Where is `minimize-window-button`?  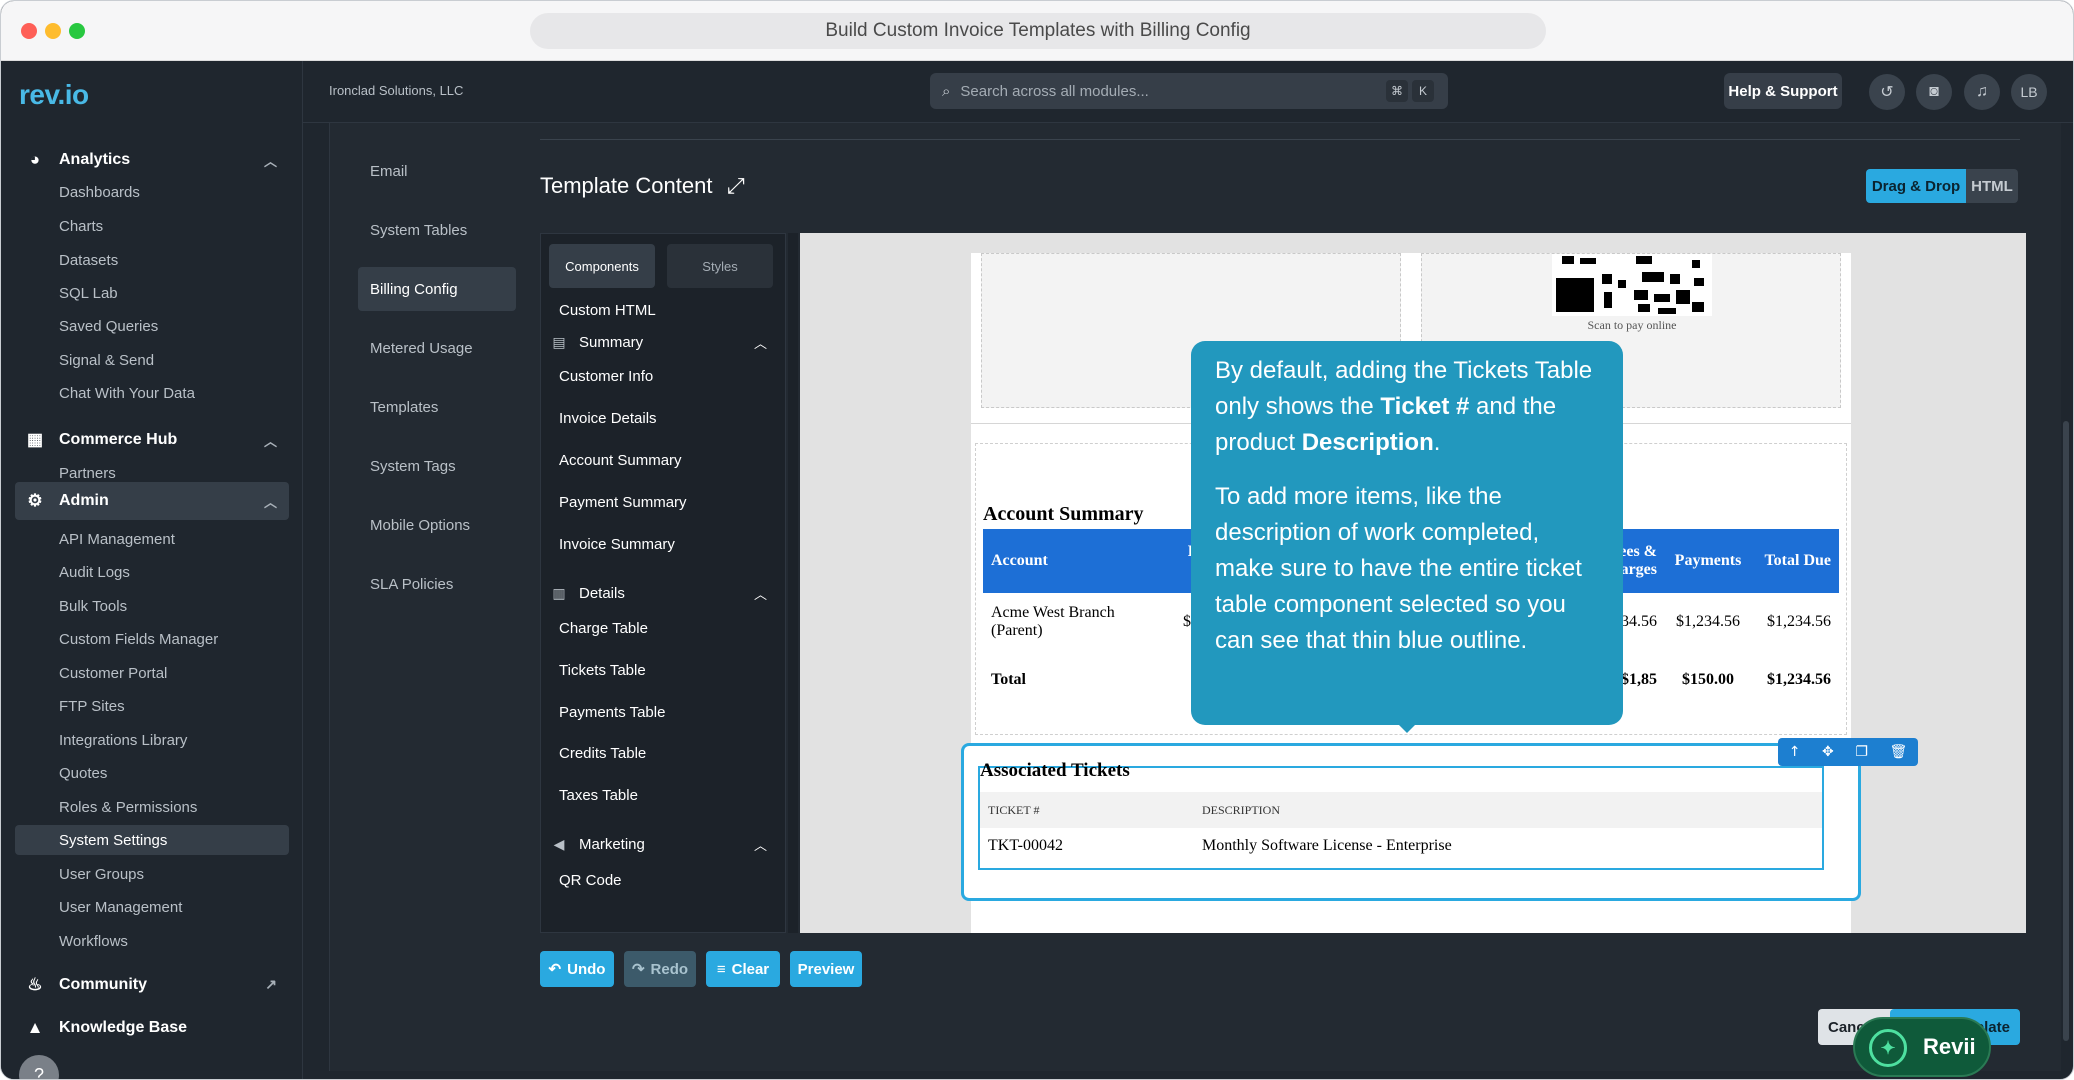 minimize-window-button is located at coordinates (53, 31).